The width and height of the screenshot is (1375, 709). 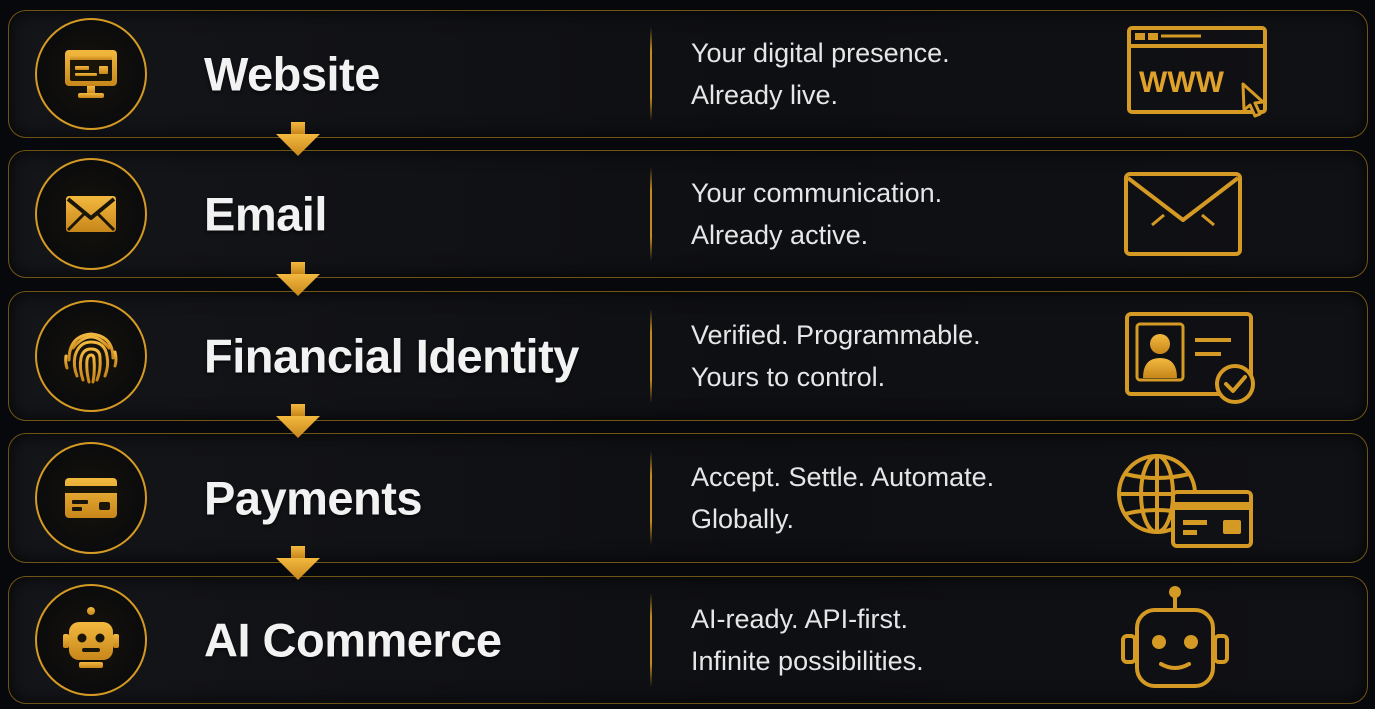 What do you see at coordinates (353, 640) in the screenshot?
I see `row-title: AI Commerce` at bounding box center [353, 640].